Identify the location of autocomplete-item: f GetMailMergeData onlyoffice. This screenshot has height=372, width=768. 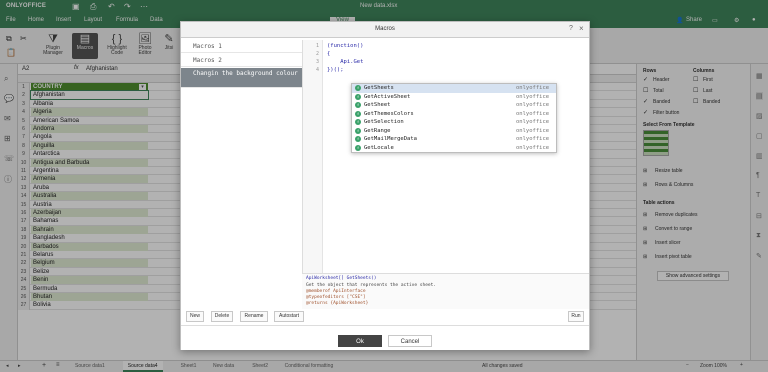
(454, 139).